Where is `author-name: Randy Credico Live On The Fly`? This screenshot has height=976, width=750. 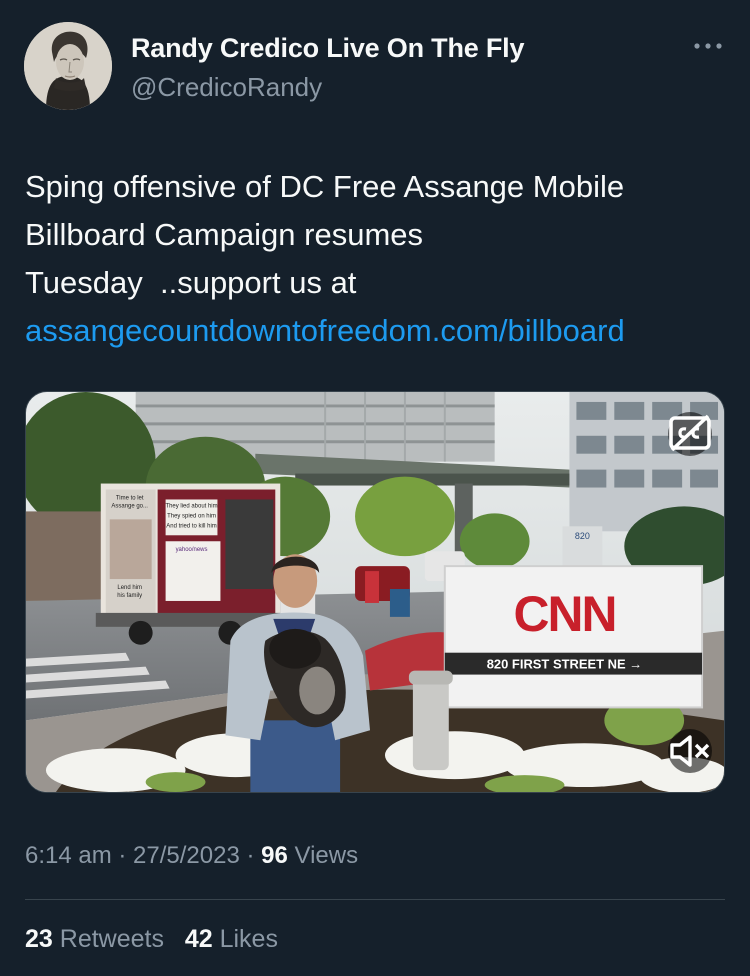
author-name: Randy Credico Live On The Fly is located at coordinates (327, 48).